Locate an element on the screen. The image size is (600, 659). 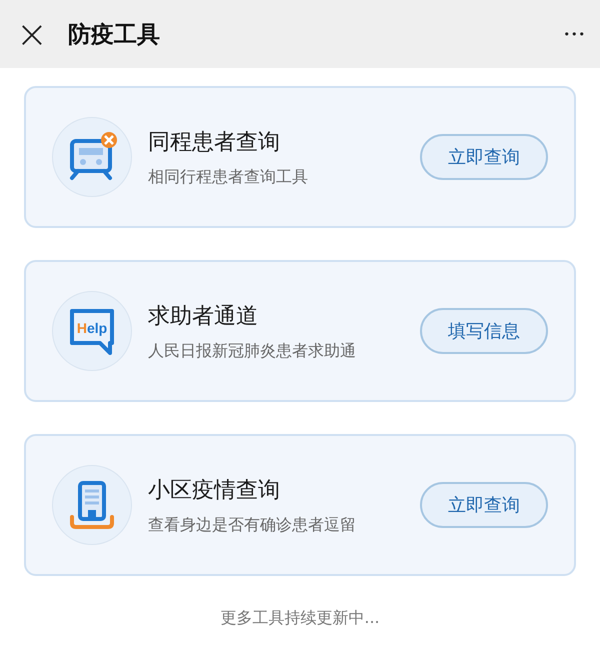
tool-title: 求助者通道 is located at coordinates (203, 316).